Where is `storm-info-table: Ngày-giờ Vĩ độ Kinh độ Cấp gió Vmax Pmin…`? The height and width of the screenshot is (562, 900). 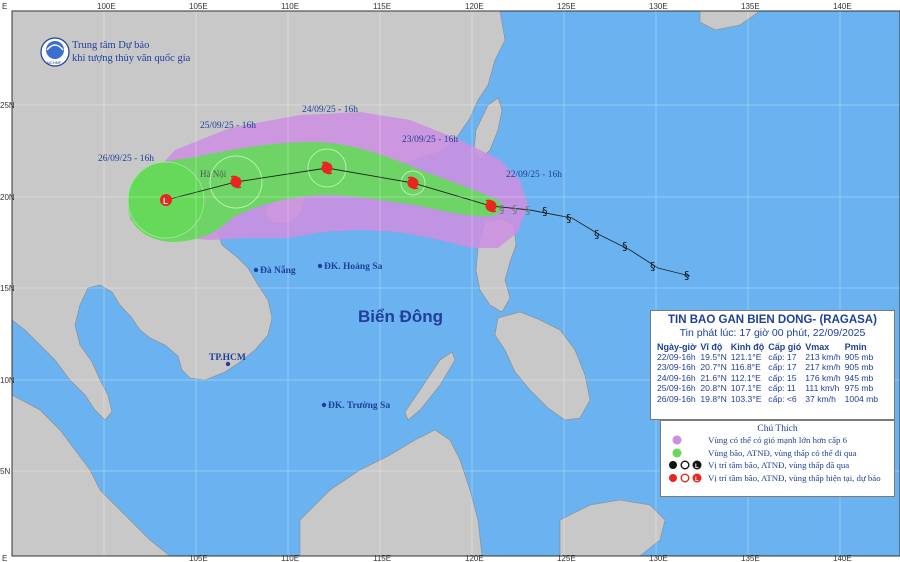 storm-info-table: Ngày-giờ Vĩ độ Kinh độ Cấp gió Vmax Pmin… is located at coordinates (767, 373).